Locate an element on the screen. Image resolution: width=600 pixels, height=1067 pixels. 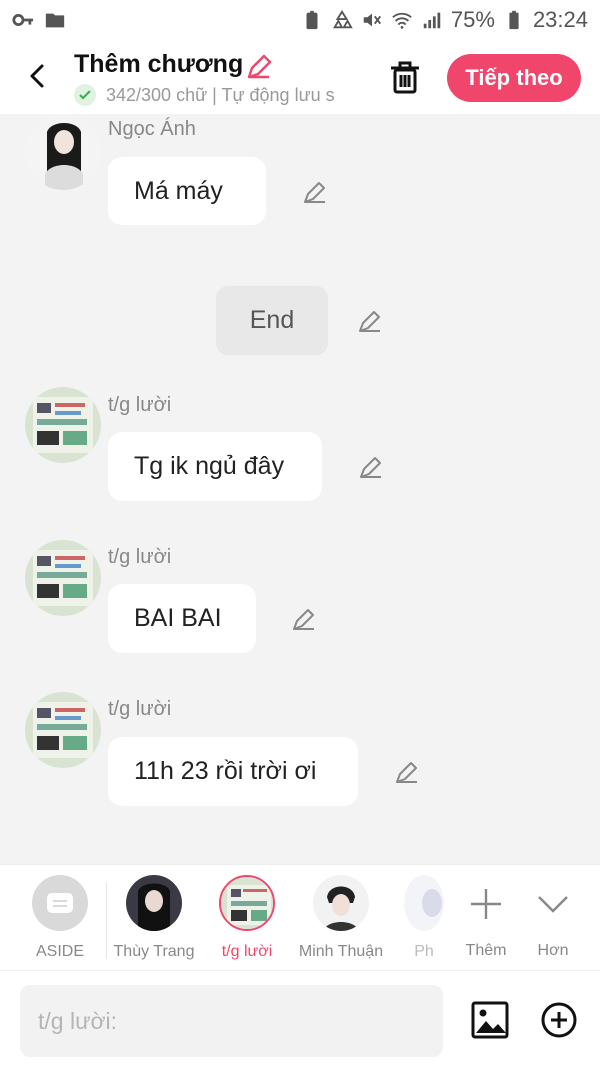
message-bubble: Má máy is located at coordinates (187, 191).